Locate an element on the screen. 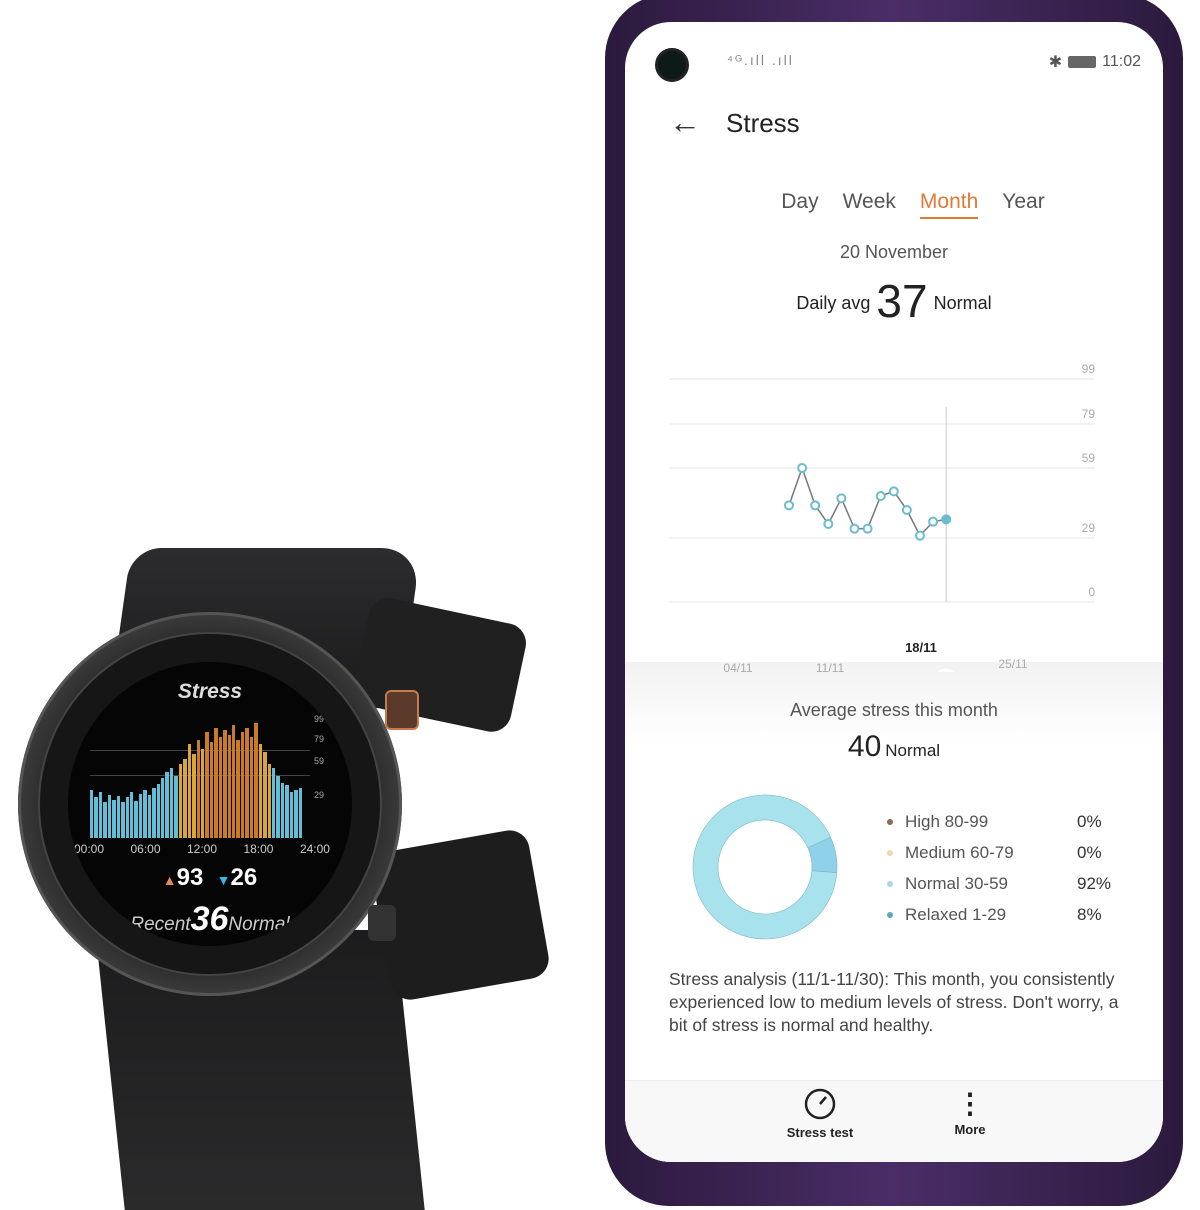 This screenshot has width=1200, height=1210. legend-label: High 80-99 is located at coordinates (947, 821).